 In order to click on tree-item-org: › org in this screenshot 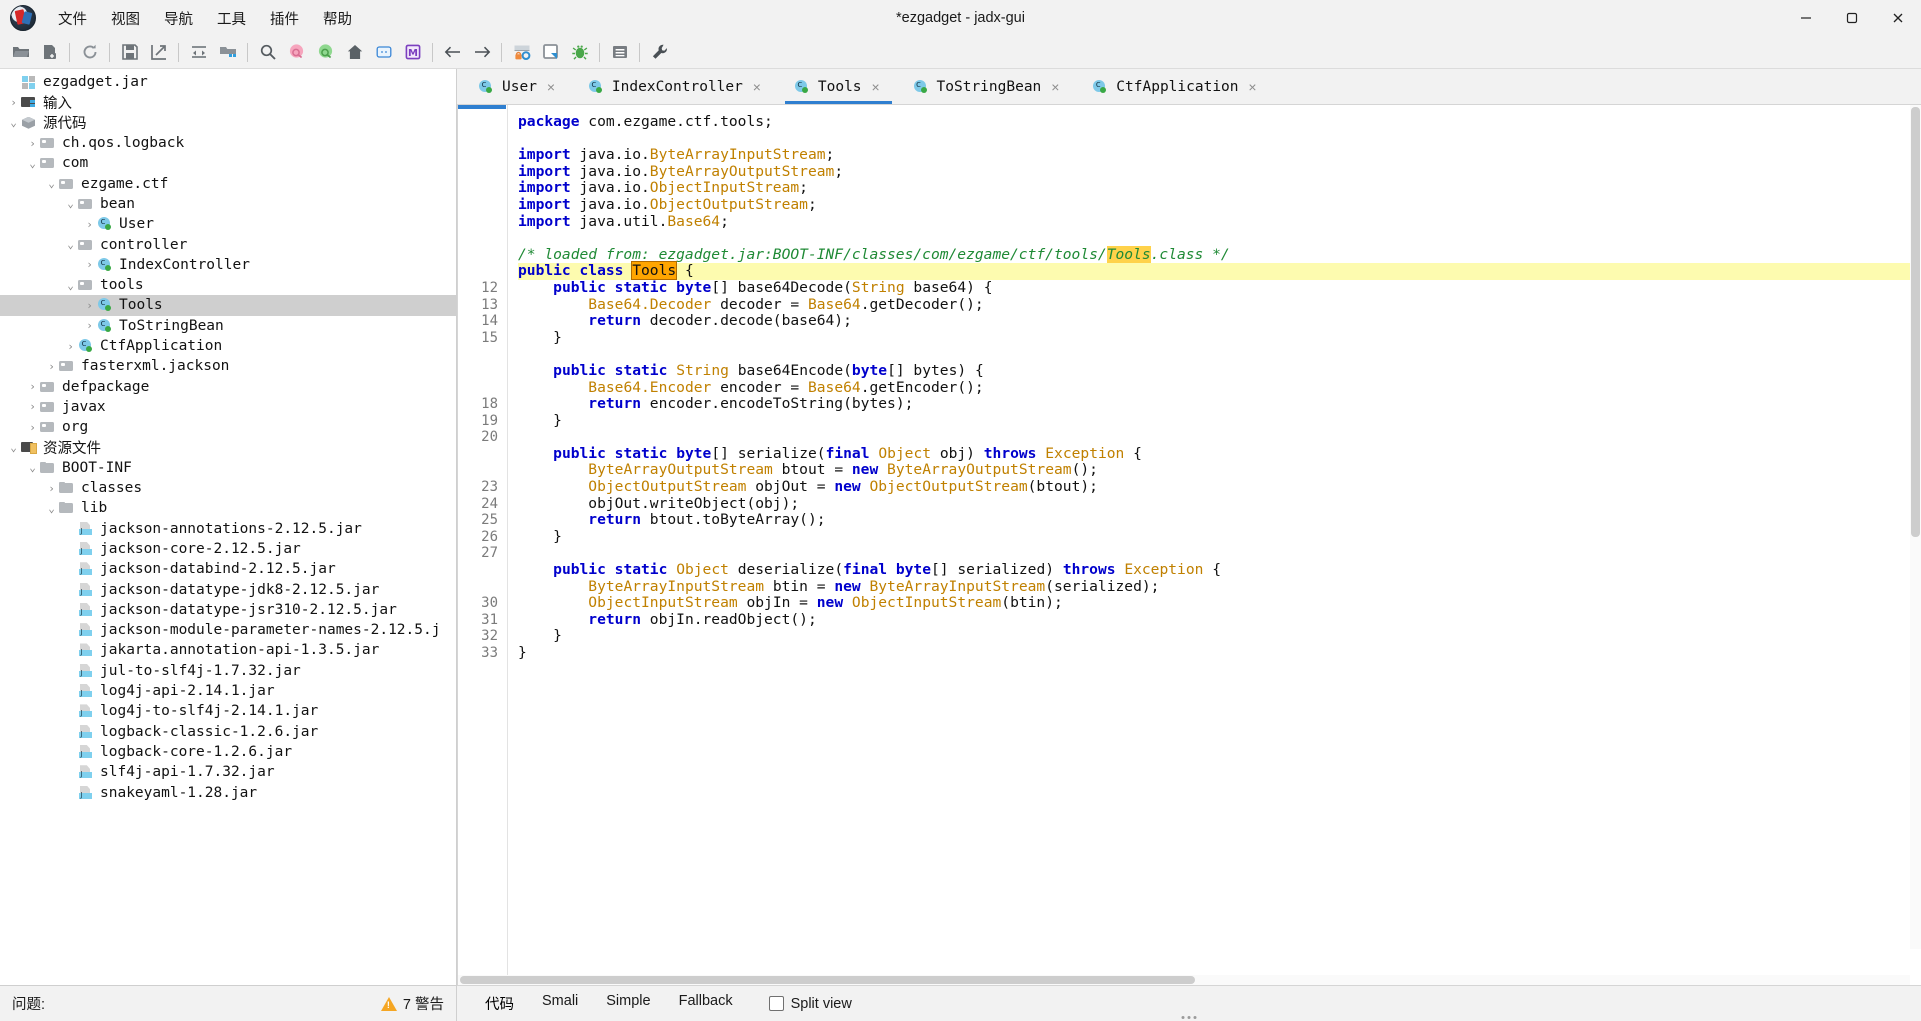, I will do `click(228, 427)`.